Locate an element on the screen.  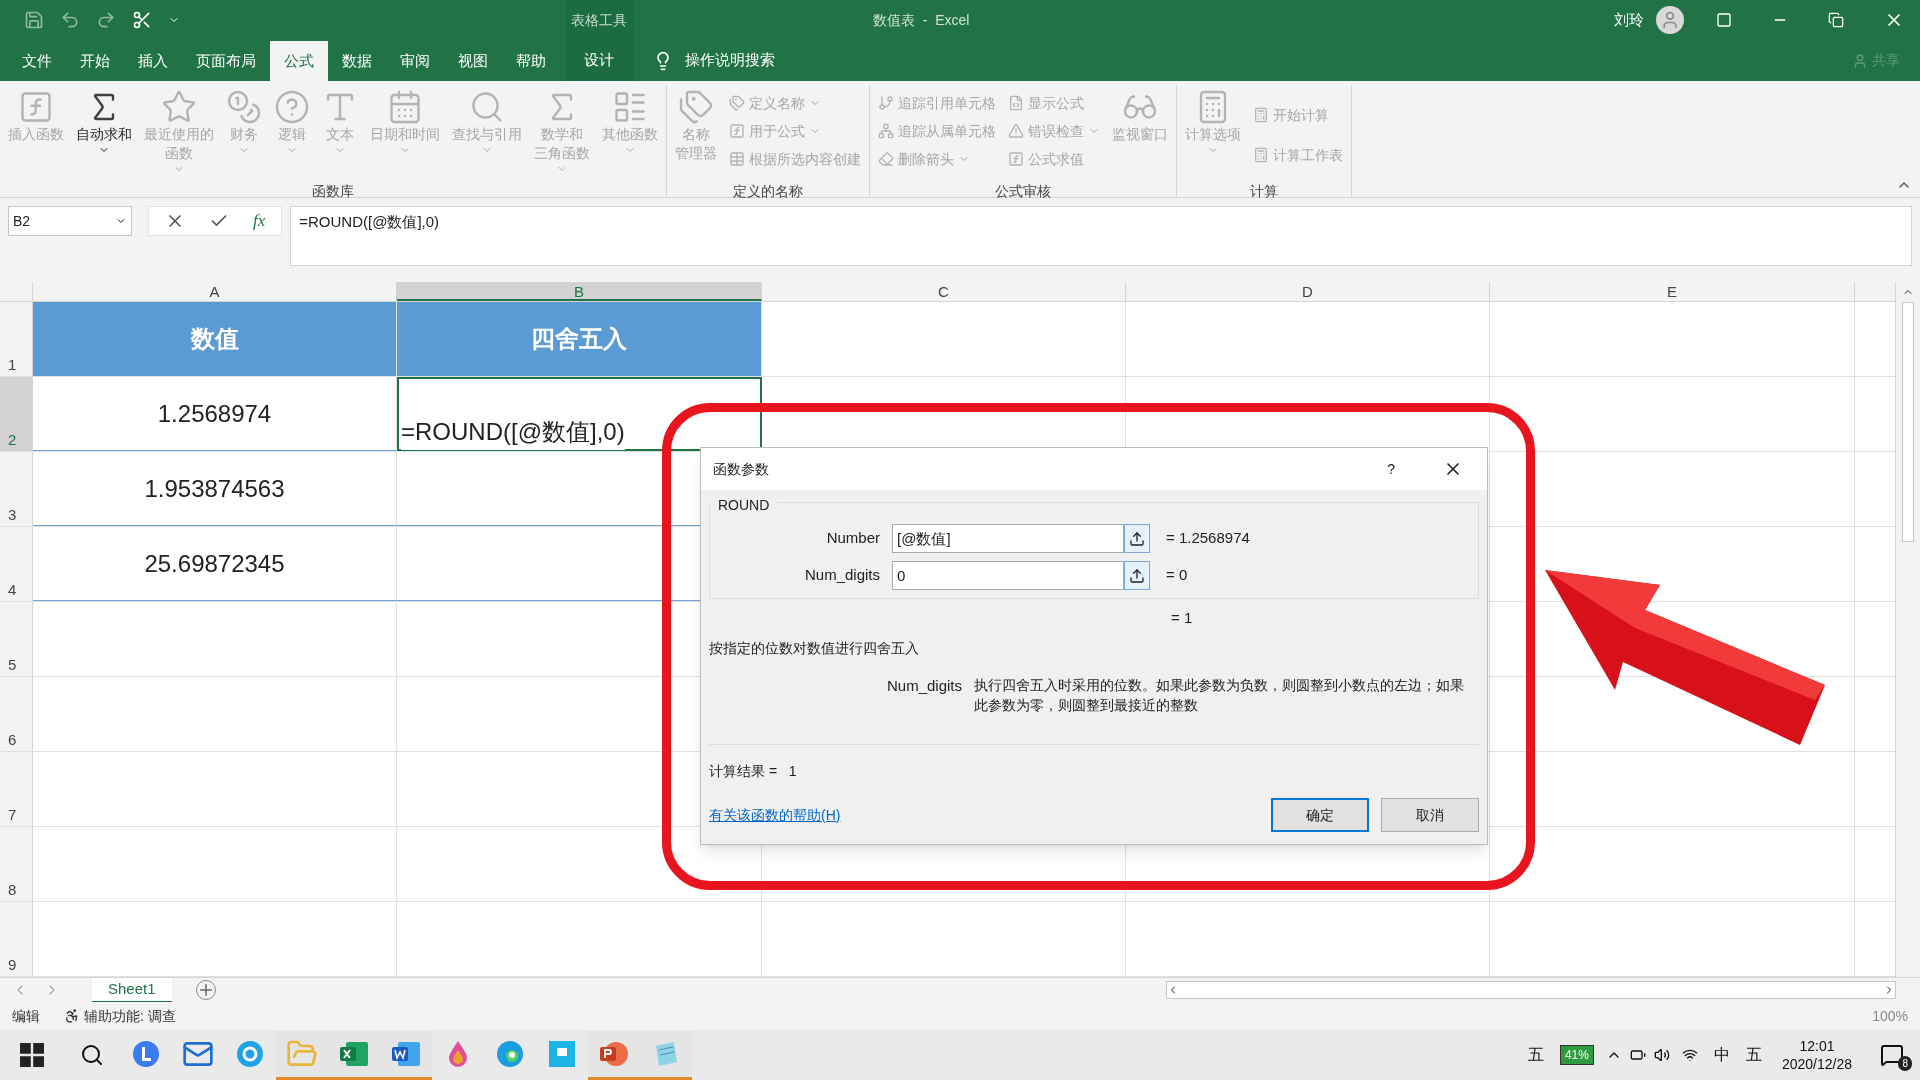
undo-icon is located at coordinates (70, 20).